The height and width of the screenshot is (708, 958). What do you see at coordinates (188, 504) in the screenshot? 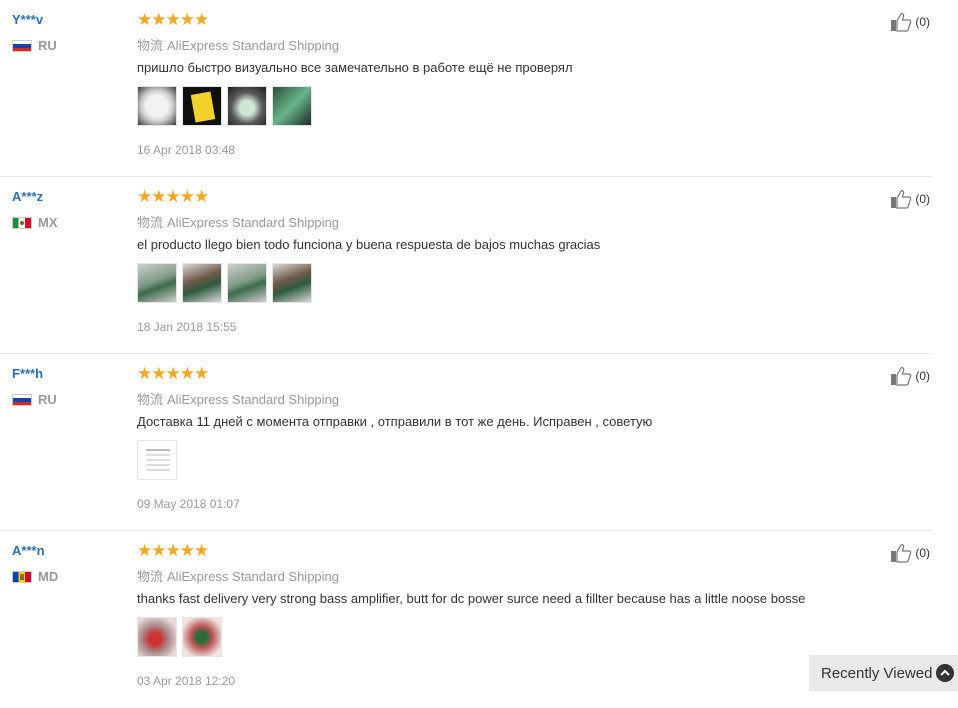
I see `review-date: 09 May 2018 01:07` at bounding box center [188, 504].